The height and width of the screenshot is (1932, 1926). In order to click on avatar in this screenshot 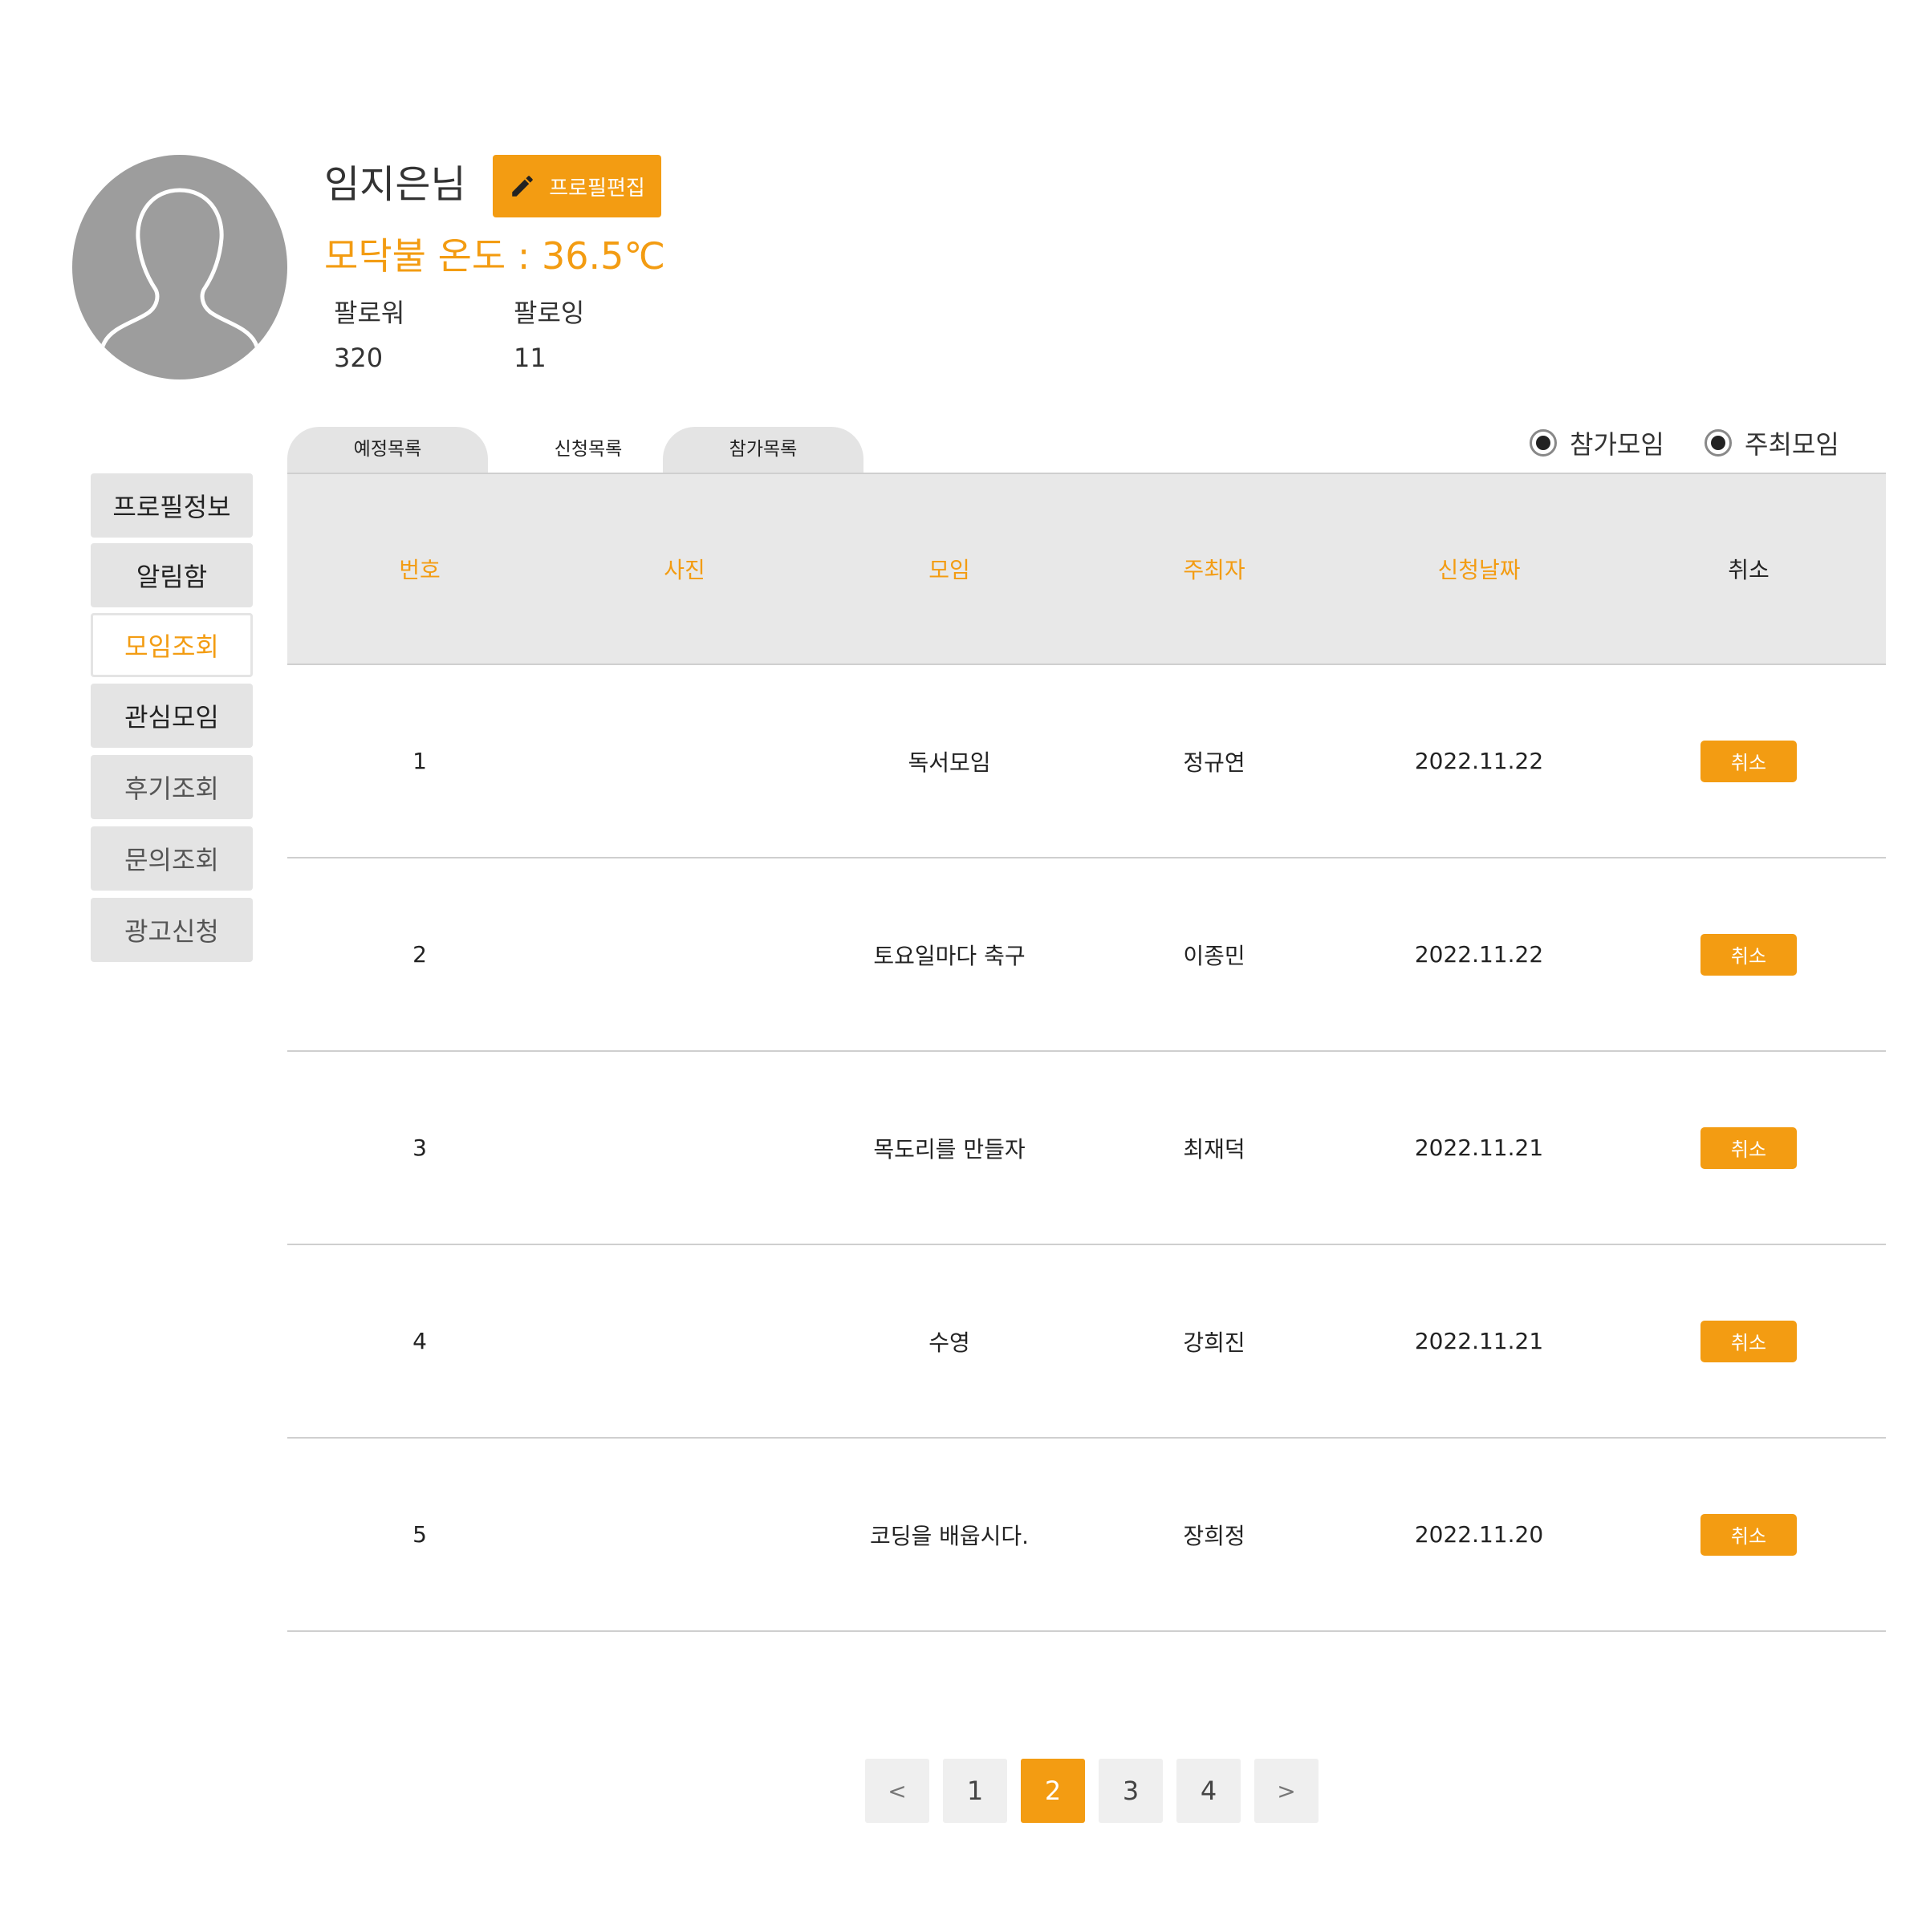, I will do `click(179, 267)`.